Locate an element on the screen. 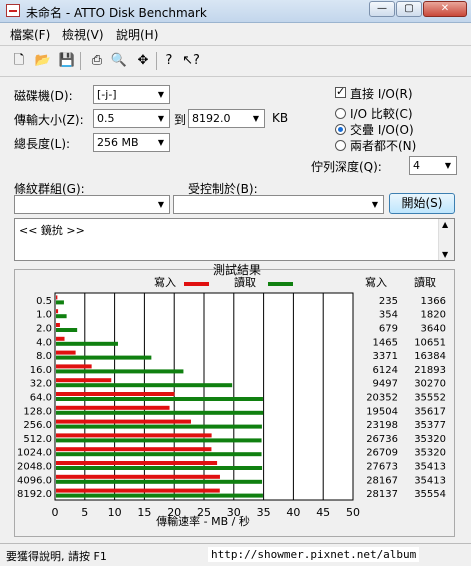 This screenshot has height=566, width=471. legend-read-swatch is located at coordinates (280, 284).